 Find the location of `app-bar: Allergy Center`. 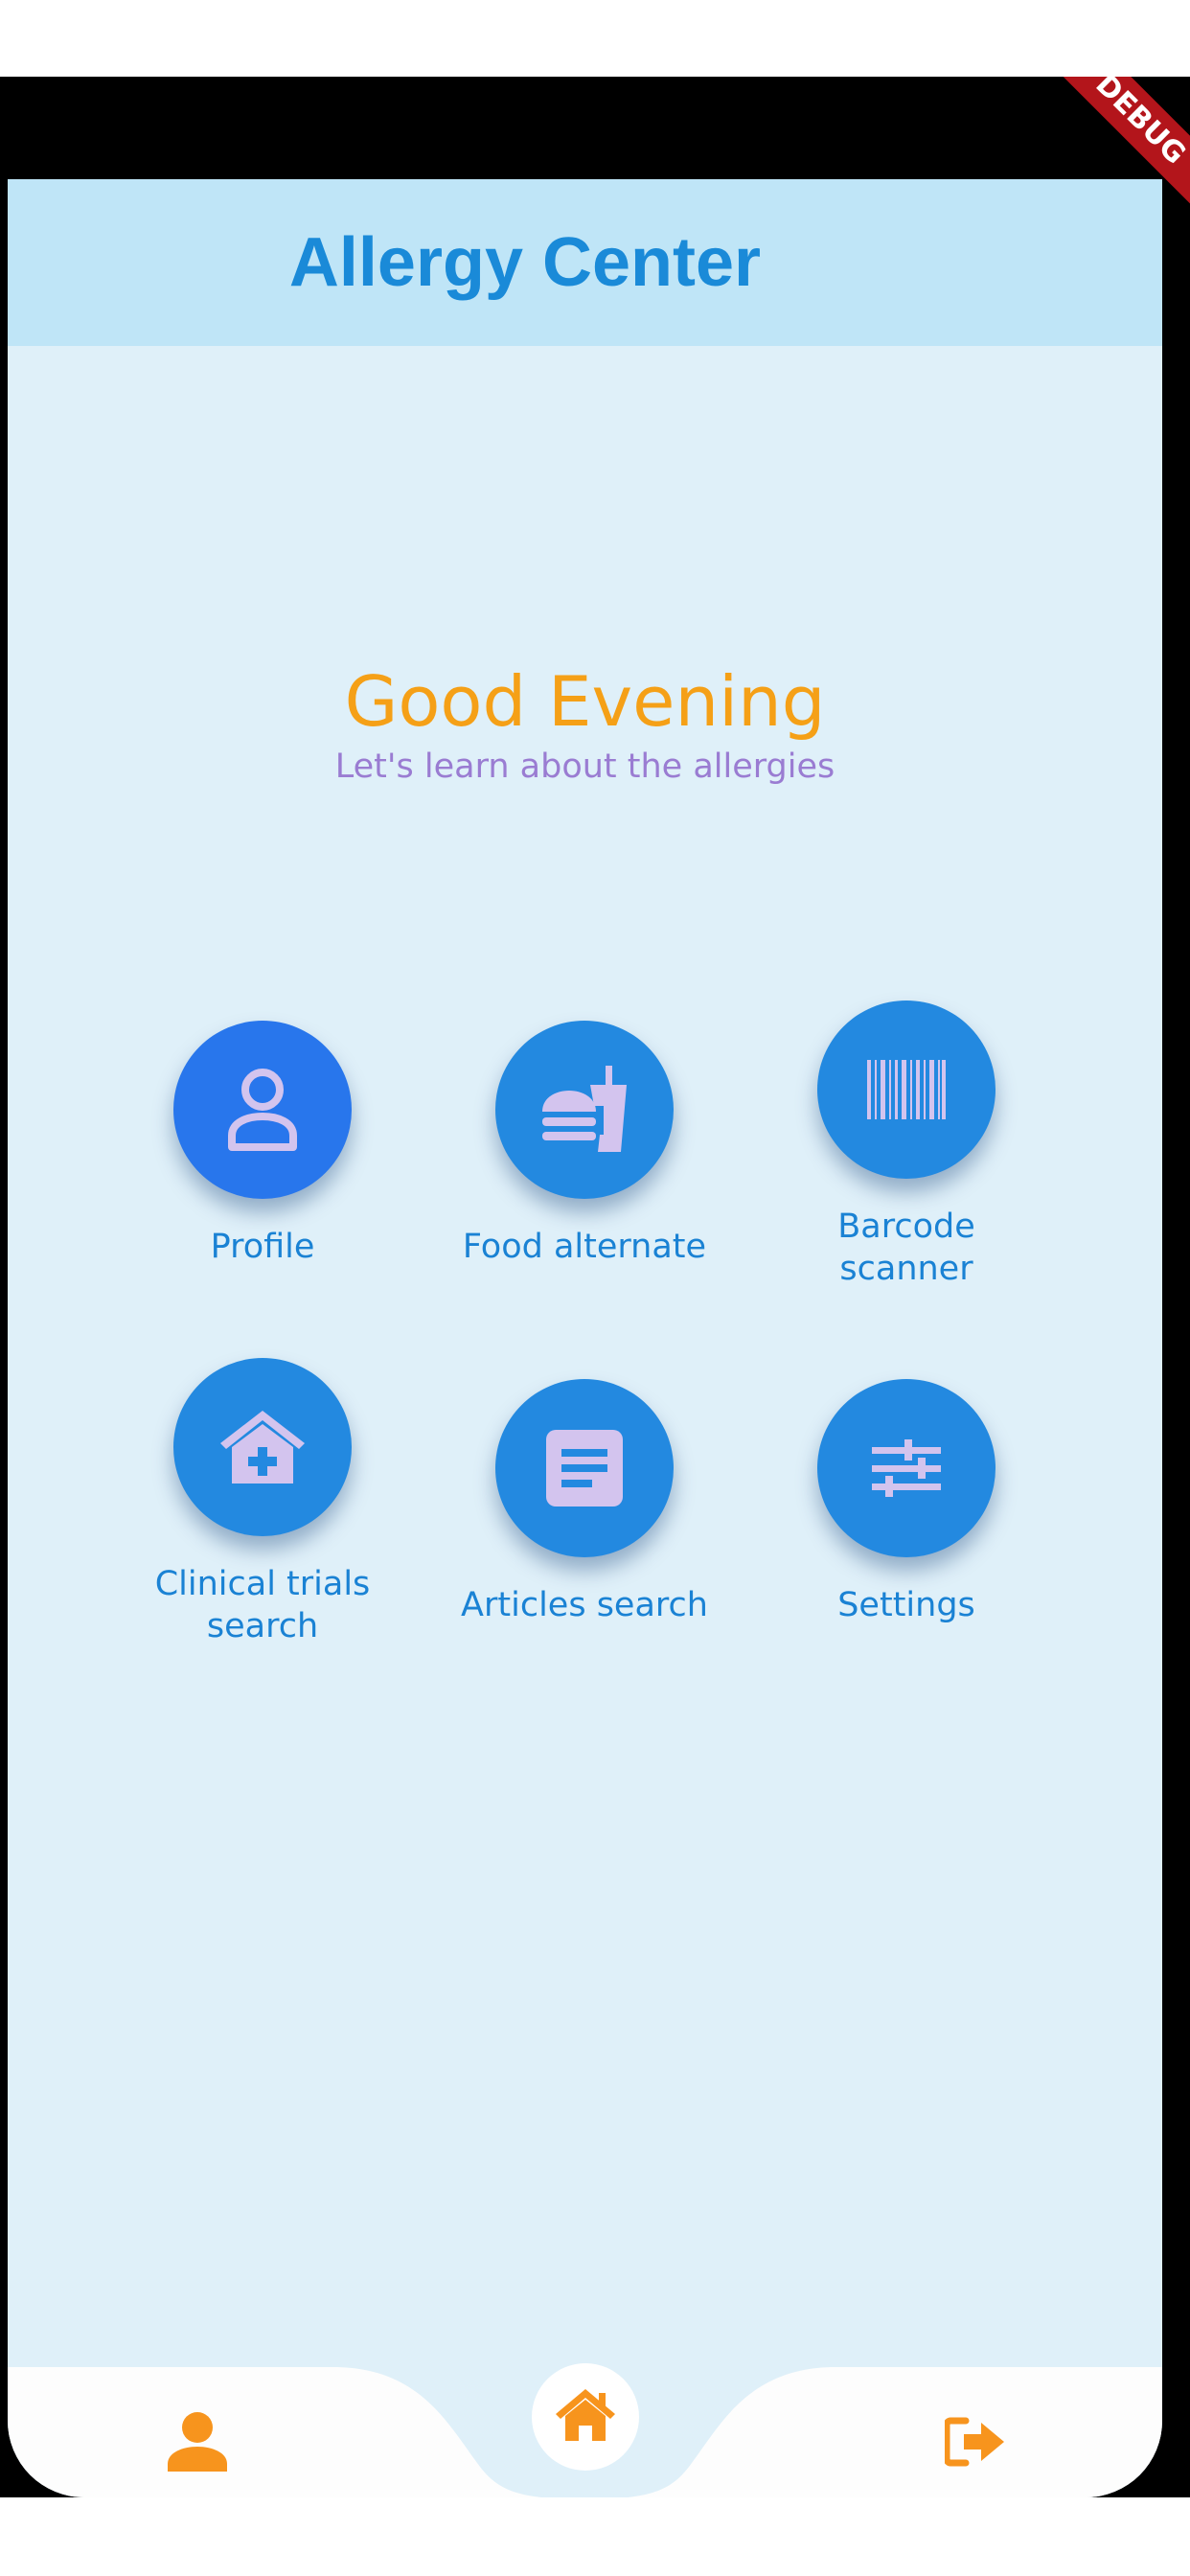

app-bar: Allergy Center is located at coordinates (585, 262).